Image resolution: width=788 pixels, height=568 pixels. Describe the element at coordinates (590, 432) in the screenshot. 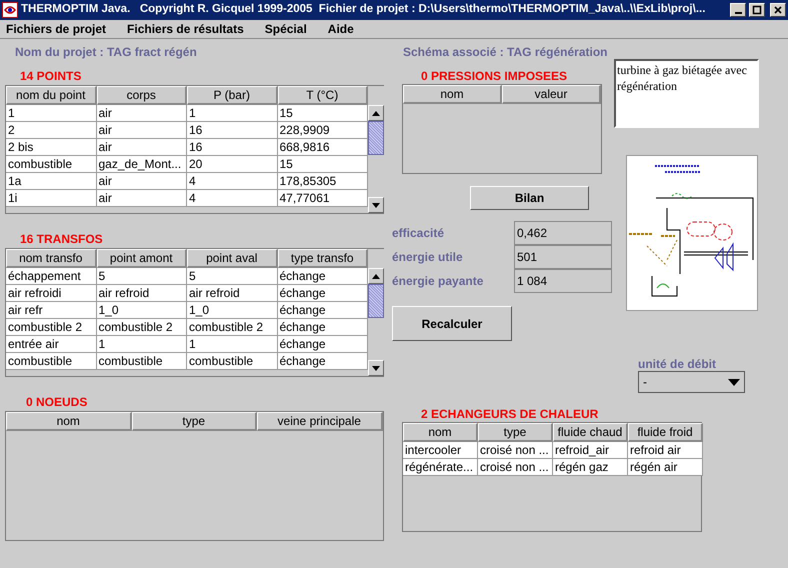

I see `column-header: fluide chaud` at that location.